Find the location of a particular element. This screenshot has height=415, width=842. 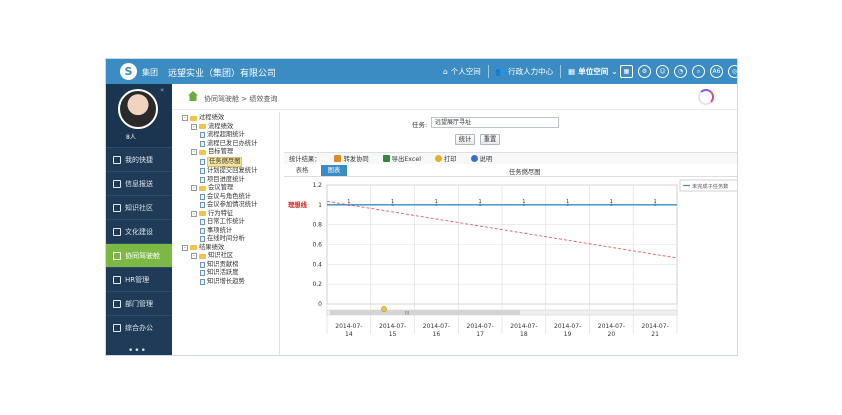

sidebar-item: 知识社区 is located at coordinates (139, 207).